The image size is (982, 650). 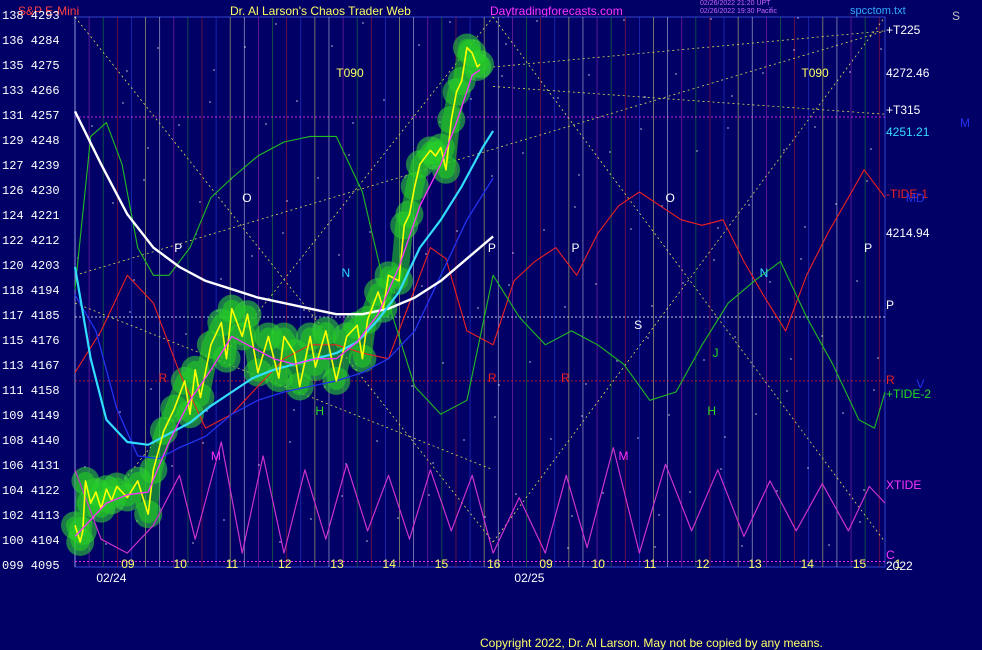 What do you see at coordinates (31, 91) in the screenshot?
I see `y-tick-label: 133 4266` at bounding box center [31, 91].